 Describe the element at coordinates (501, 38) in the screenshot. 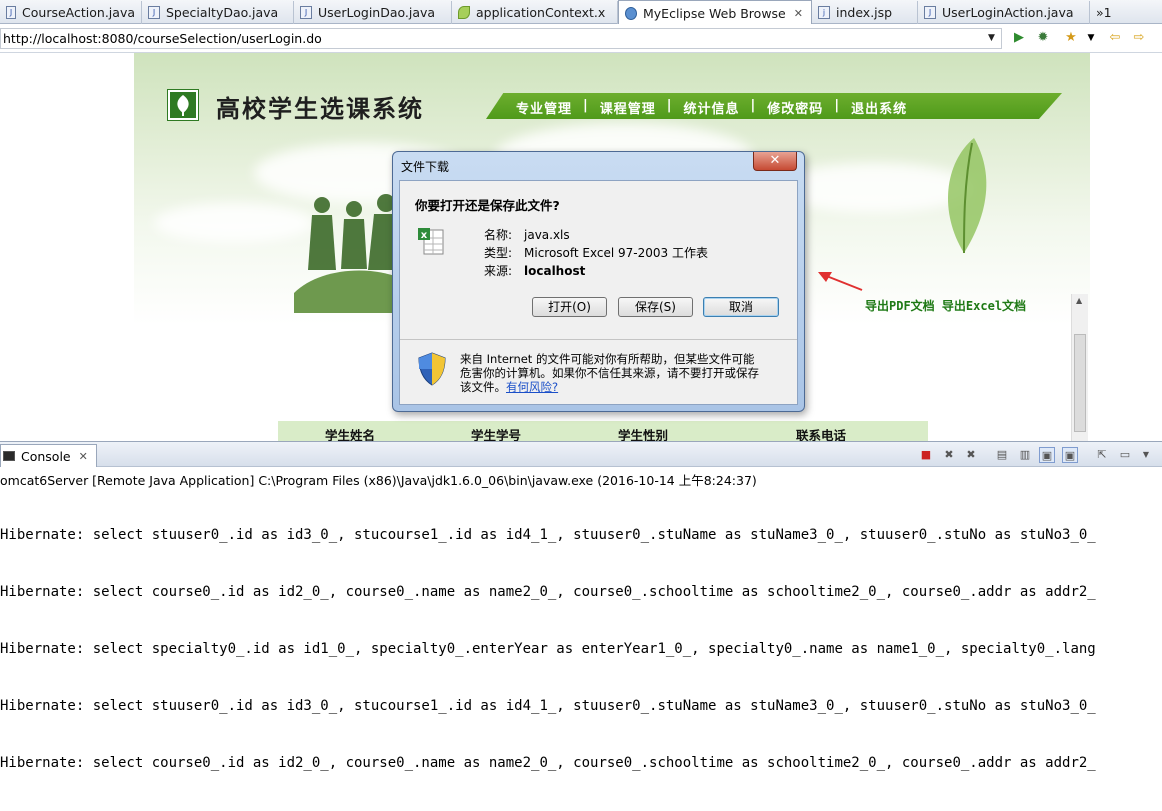

I see `url-input` at that location.